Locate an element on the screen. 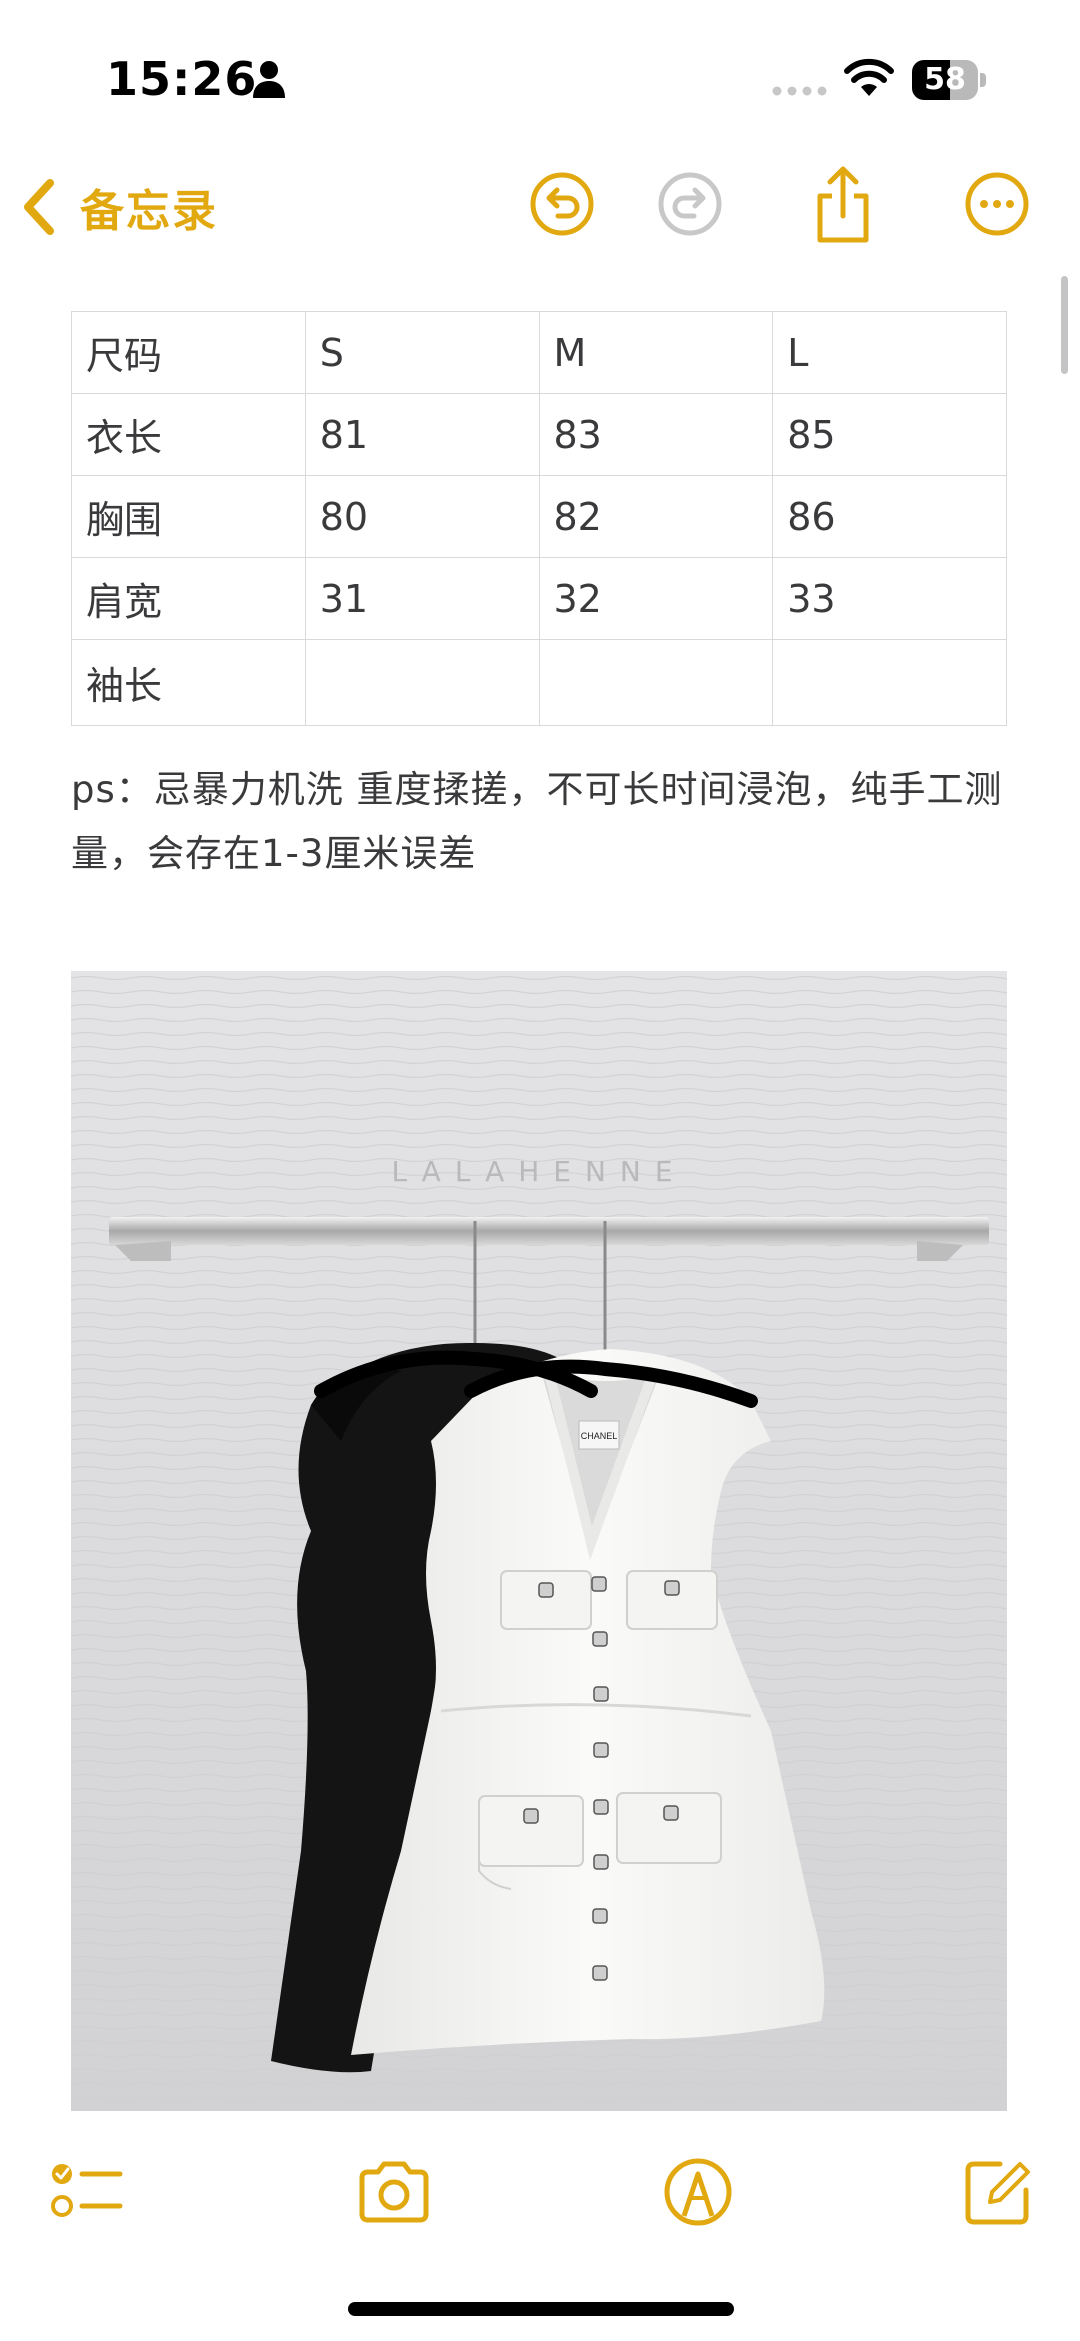  table-row: 胸围 80 82 86 is located at coordinates (539, 516).